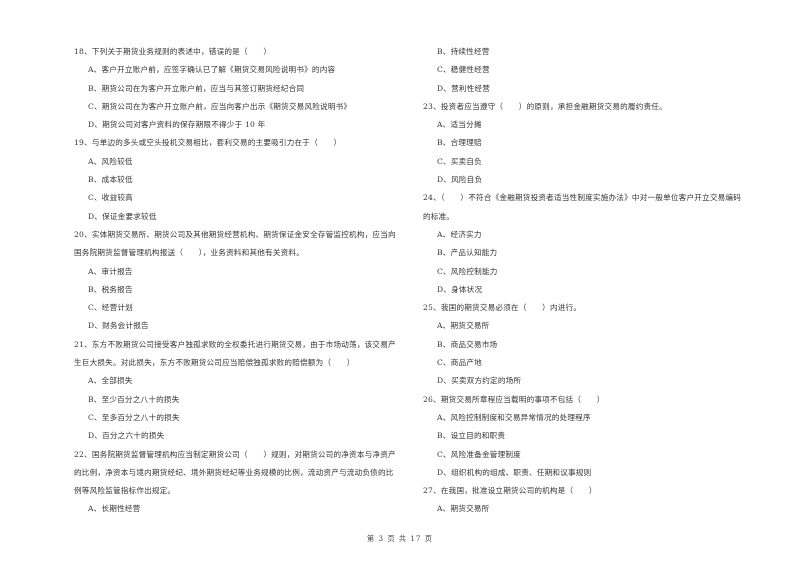 This screenshot has height=565, width=800. I want to click on option-b: B、合理理赔, so click(459, 143).